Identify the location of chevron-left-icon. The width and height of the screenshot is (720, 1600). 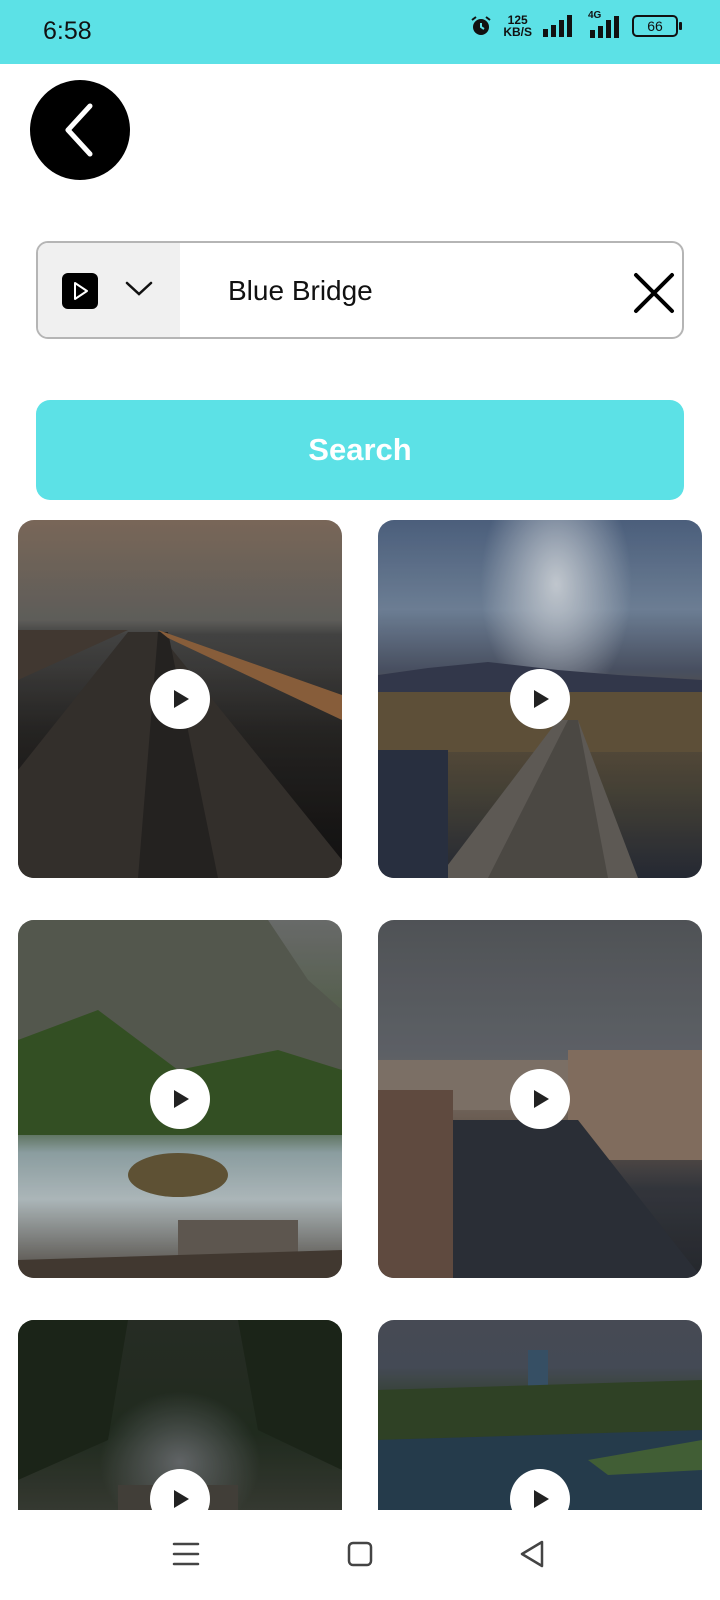
(79, 130).